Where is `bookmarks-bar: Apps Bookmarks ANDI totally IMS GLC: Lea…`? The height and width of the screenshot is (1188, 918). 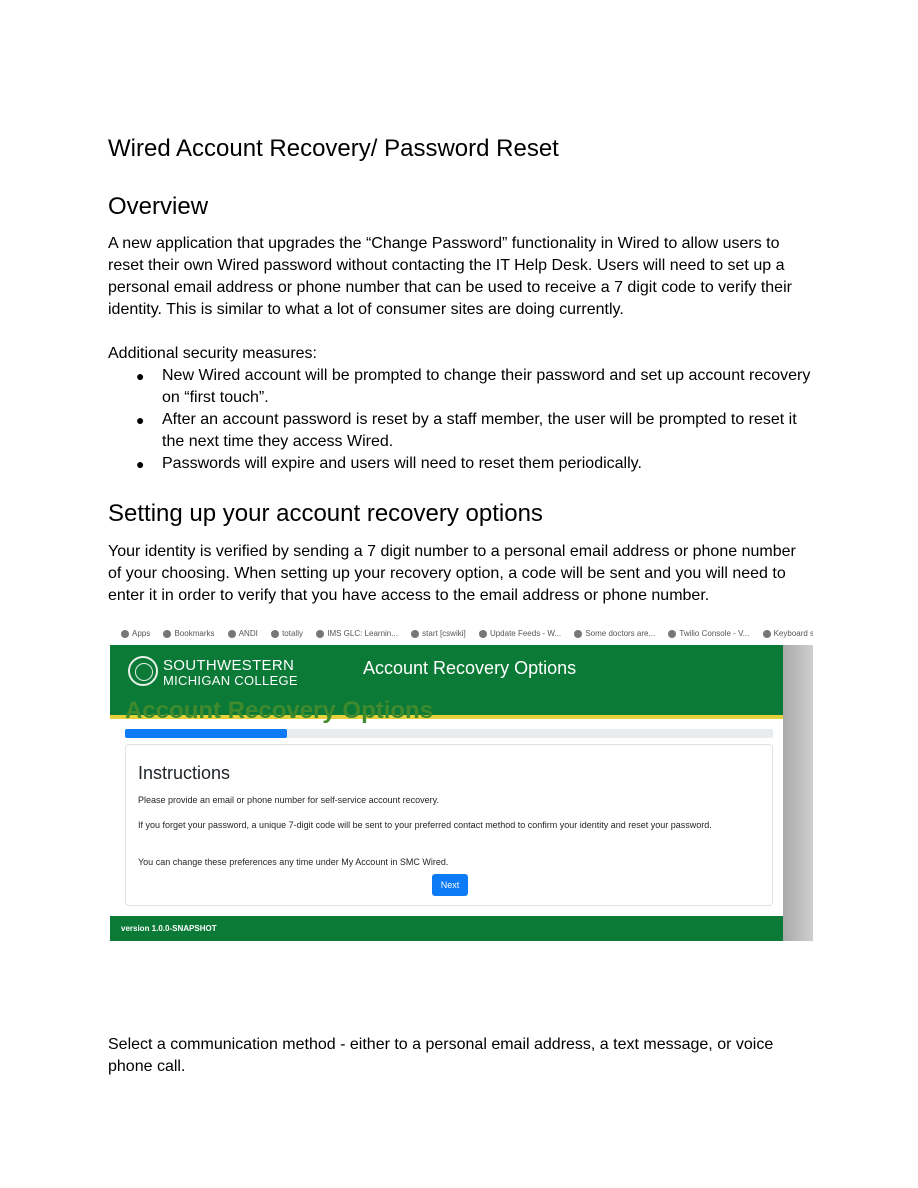
bookmarks-bar: Apps Bookmarks ANDI totally IMS GLC: Lea… is located at coordinates (461, 636).